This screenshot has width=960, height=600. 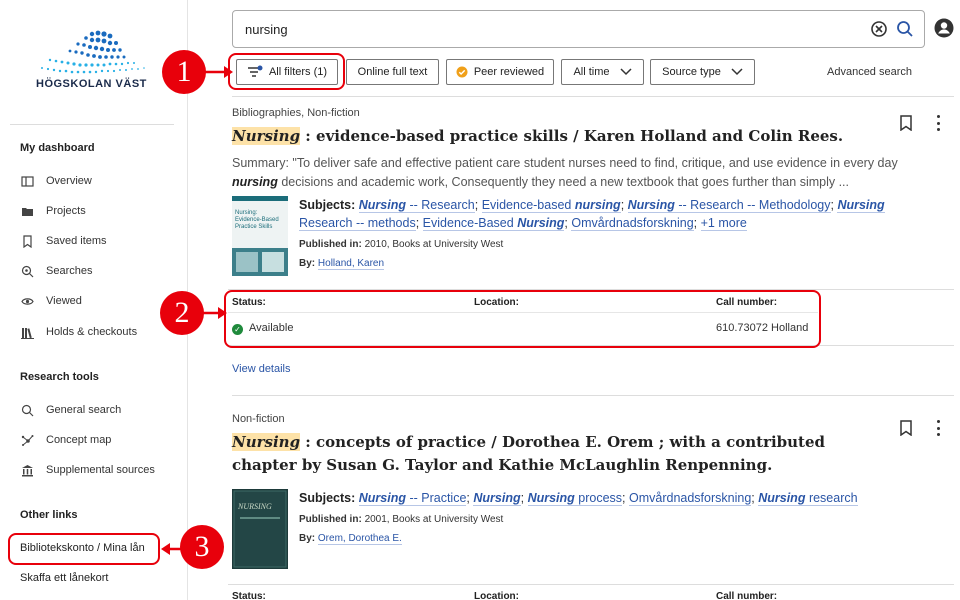 I want to click on books-icon, so click(x=27, y=332).